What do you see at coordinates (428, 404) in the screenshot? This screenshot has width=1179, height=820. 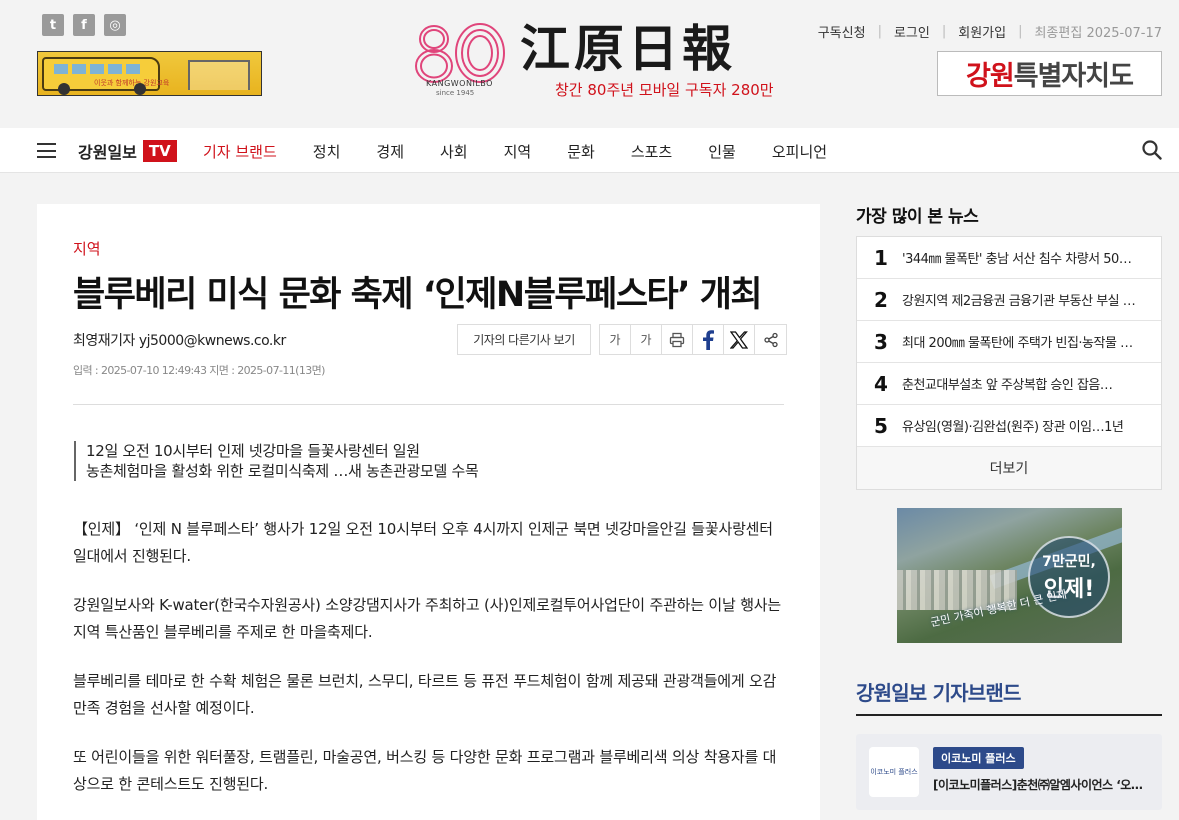 I see `article-divider` at bounding box center [428, 404].